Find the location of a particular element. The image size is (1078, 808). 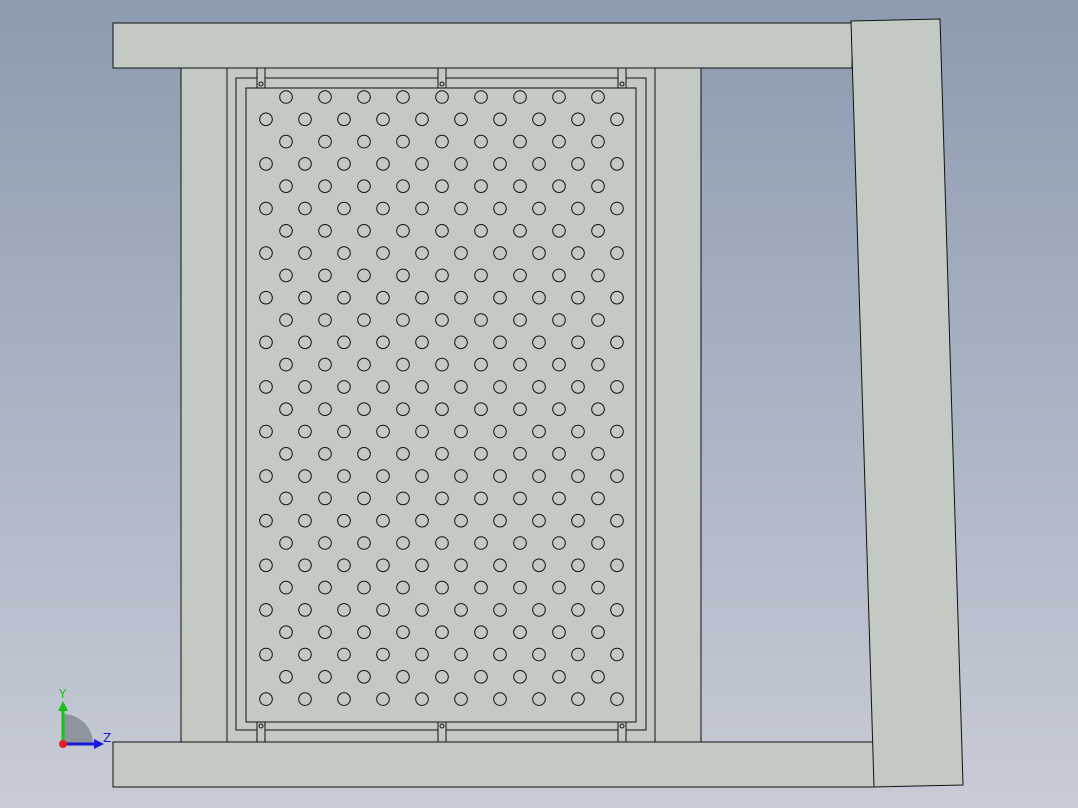

axis-triad: Y Z is located at coordinates (85, 720).